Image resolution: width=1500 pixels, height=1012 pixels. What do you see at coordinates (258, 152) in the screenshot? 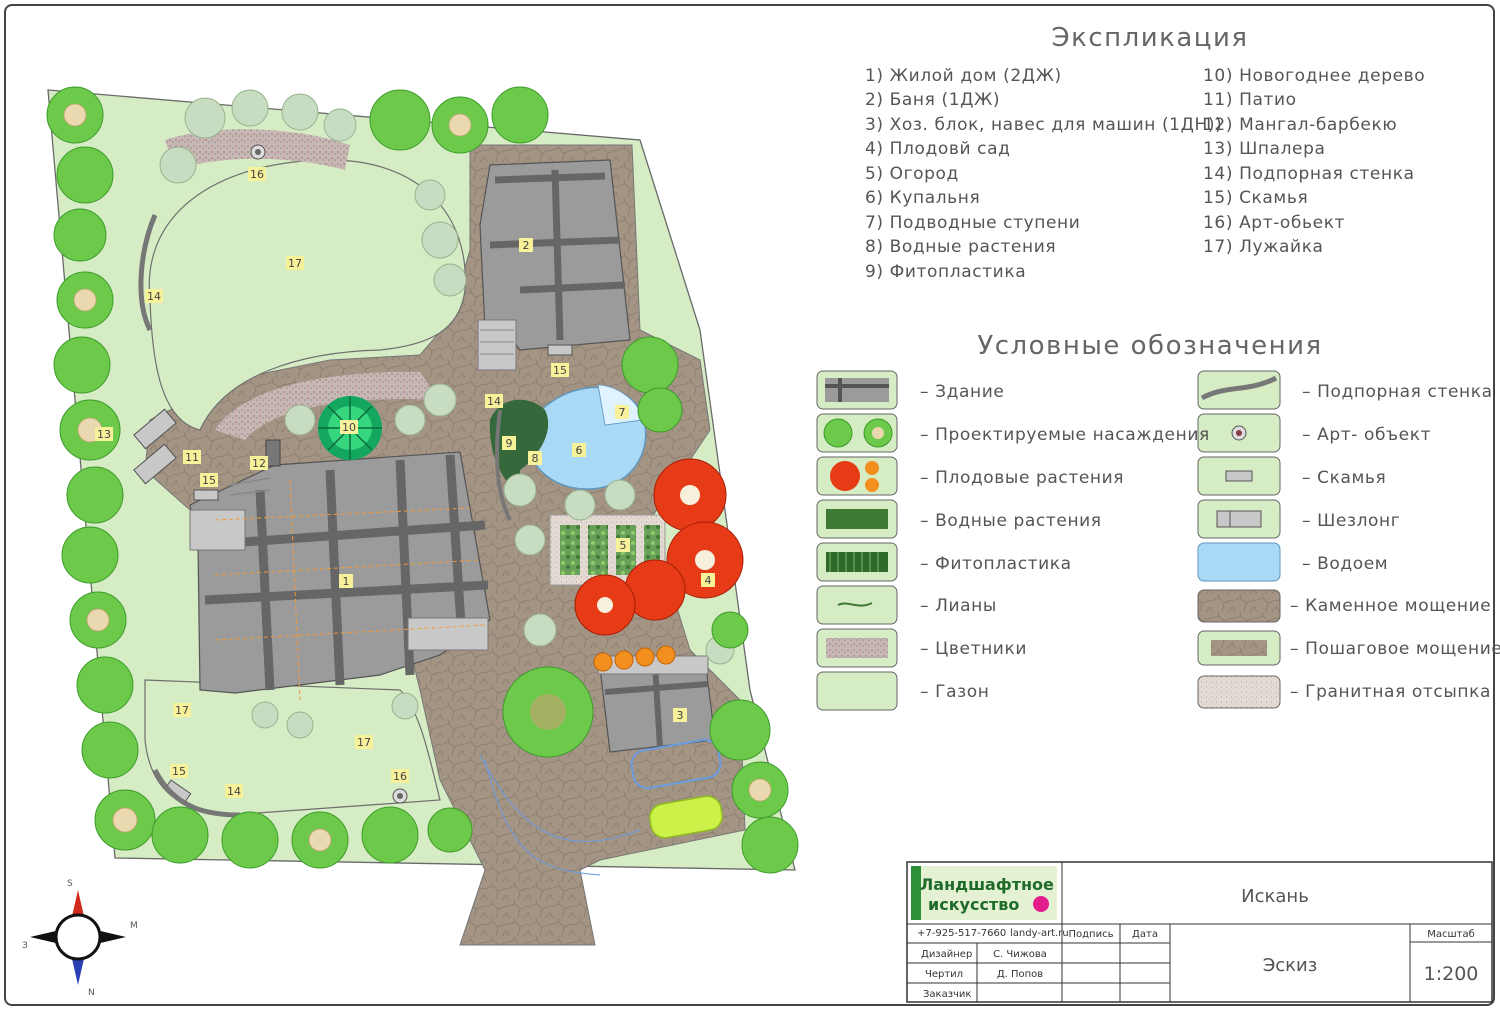
I see `art-object-top` at bounding box center [258, 152].